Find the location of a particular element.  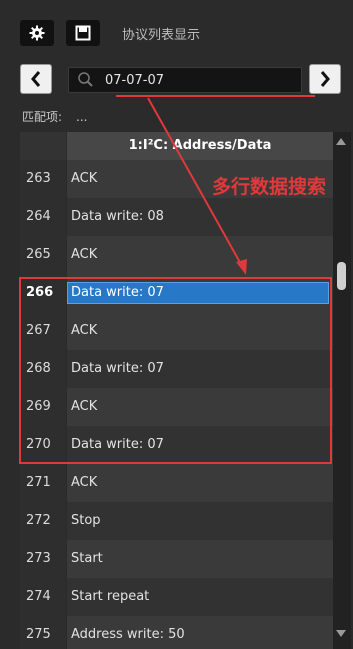

annotation-label: 多行数据搜索 is located at coordinates (269, 187).